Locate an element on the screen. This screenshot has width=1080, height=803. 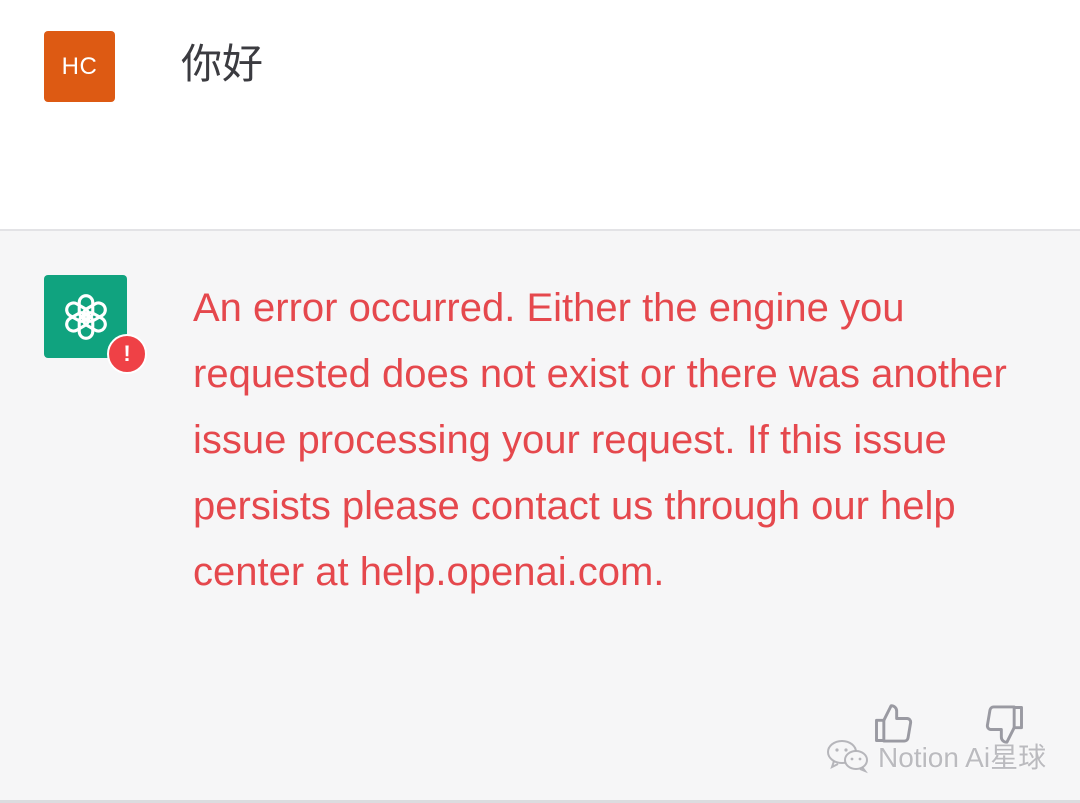
error-badge: ! is located at coordinates (127, 354).